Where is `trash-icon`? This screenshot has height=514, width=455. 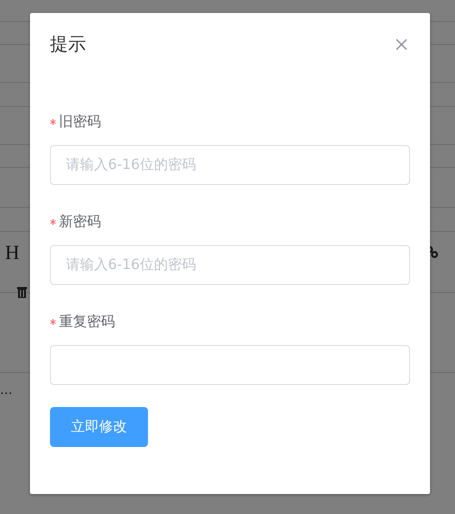 trash-icon is located at coordinates (22, 292).